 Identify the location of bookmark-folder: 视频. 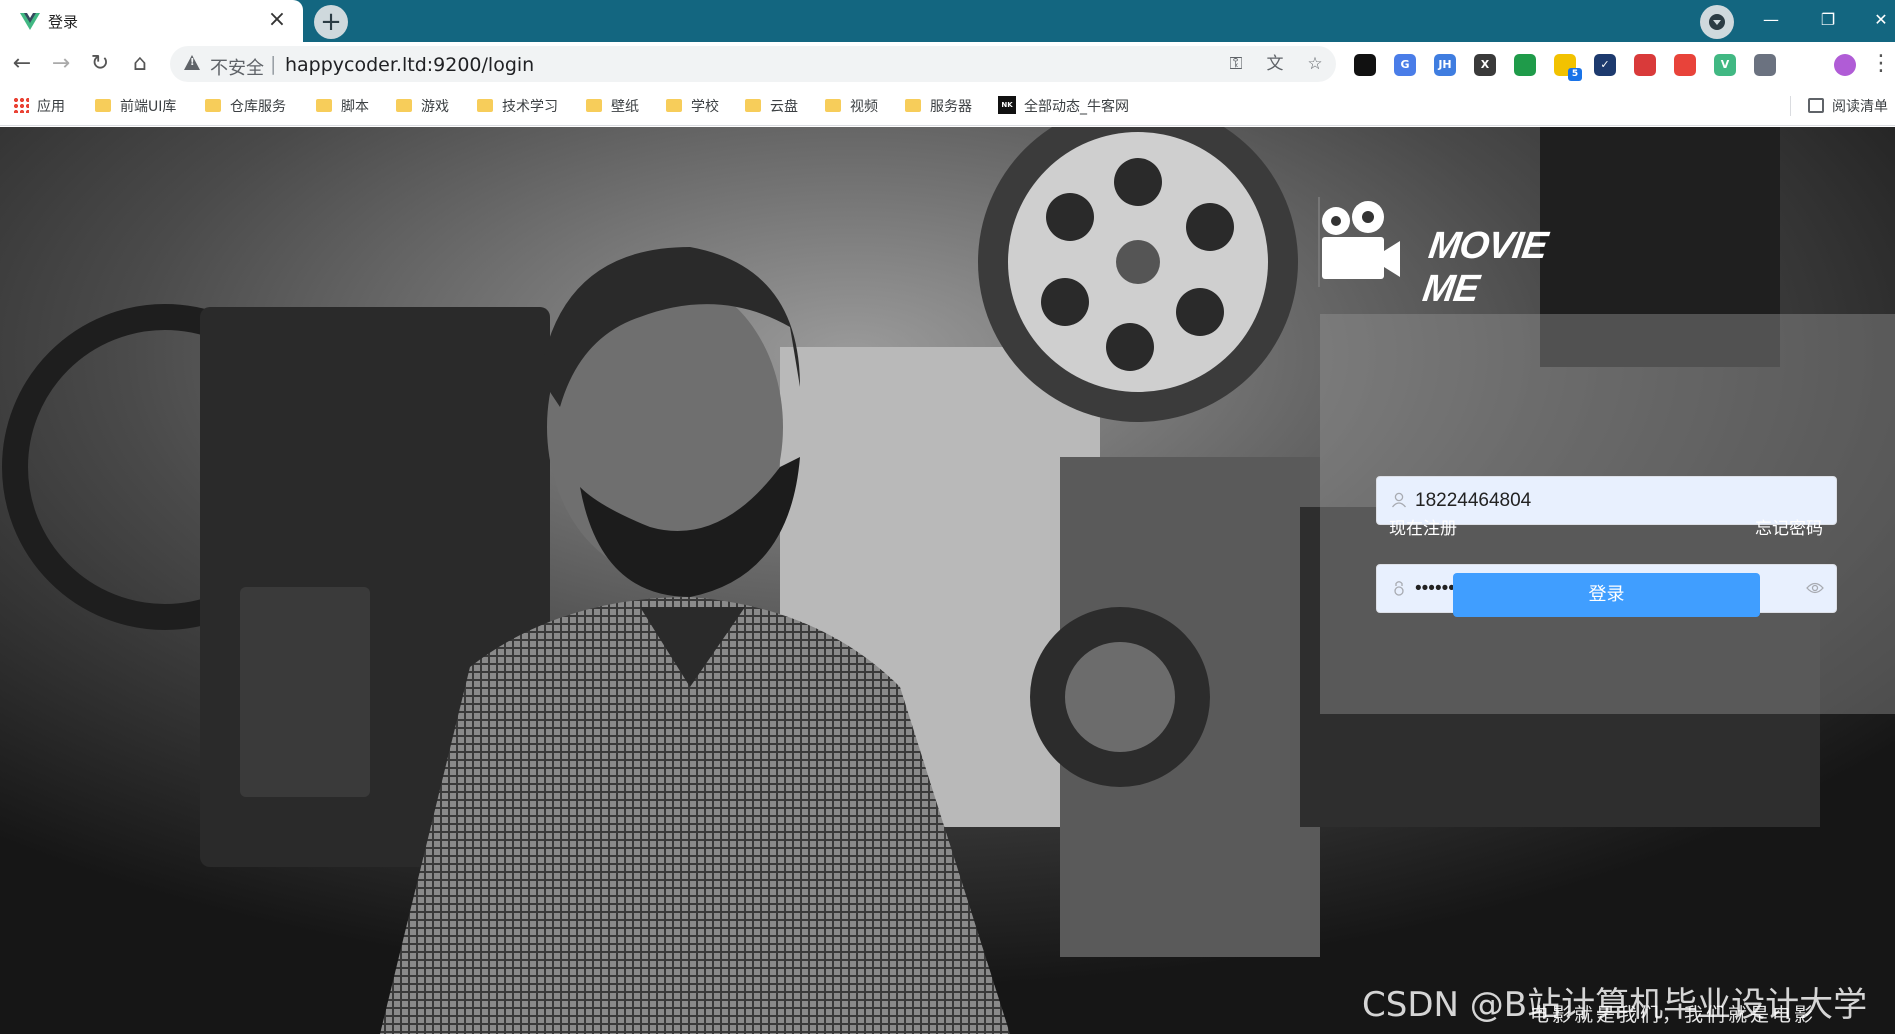
(851, 107).